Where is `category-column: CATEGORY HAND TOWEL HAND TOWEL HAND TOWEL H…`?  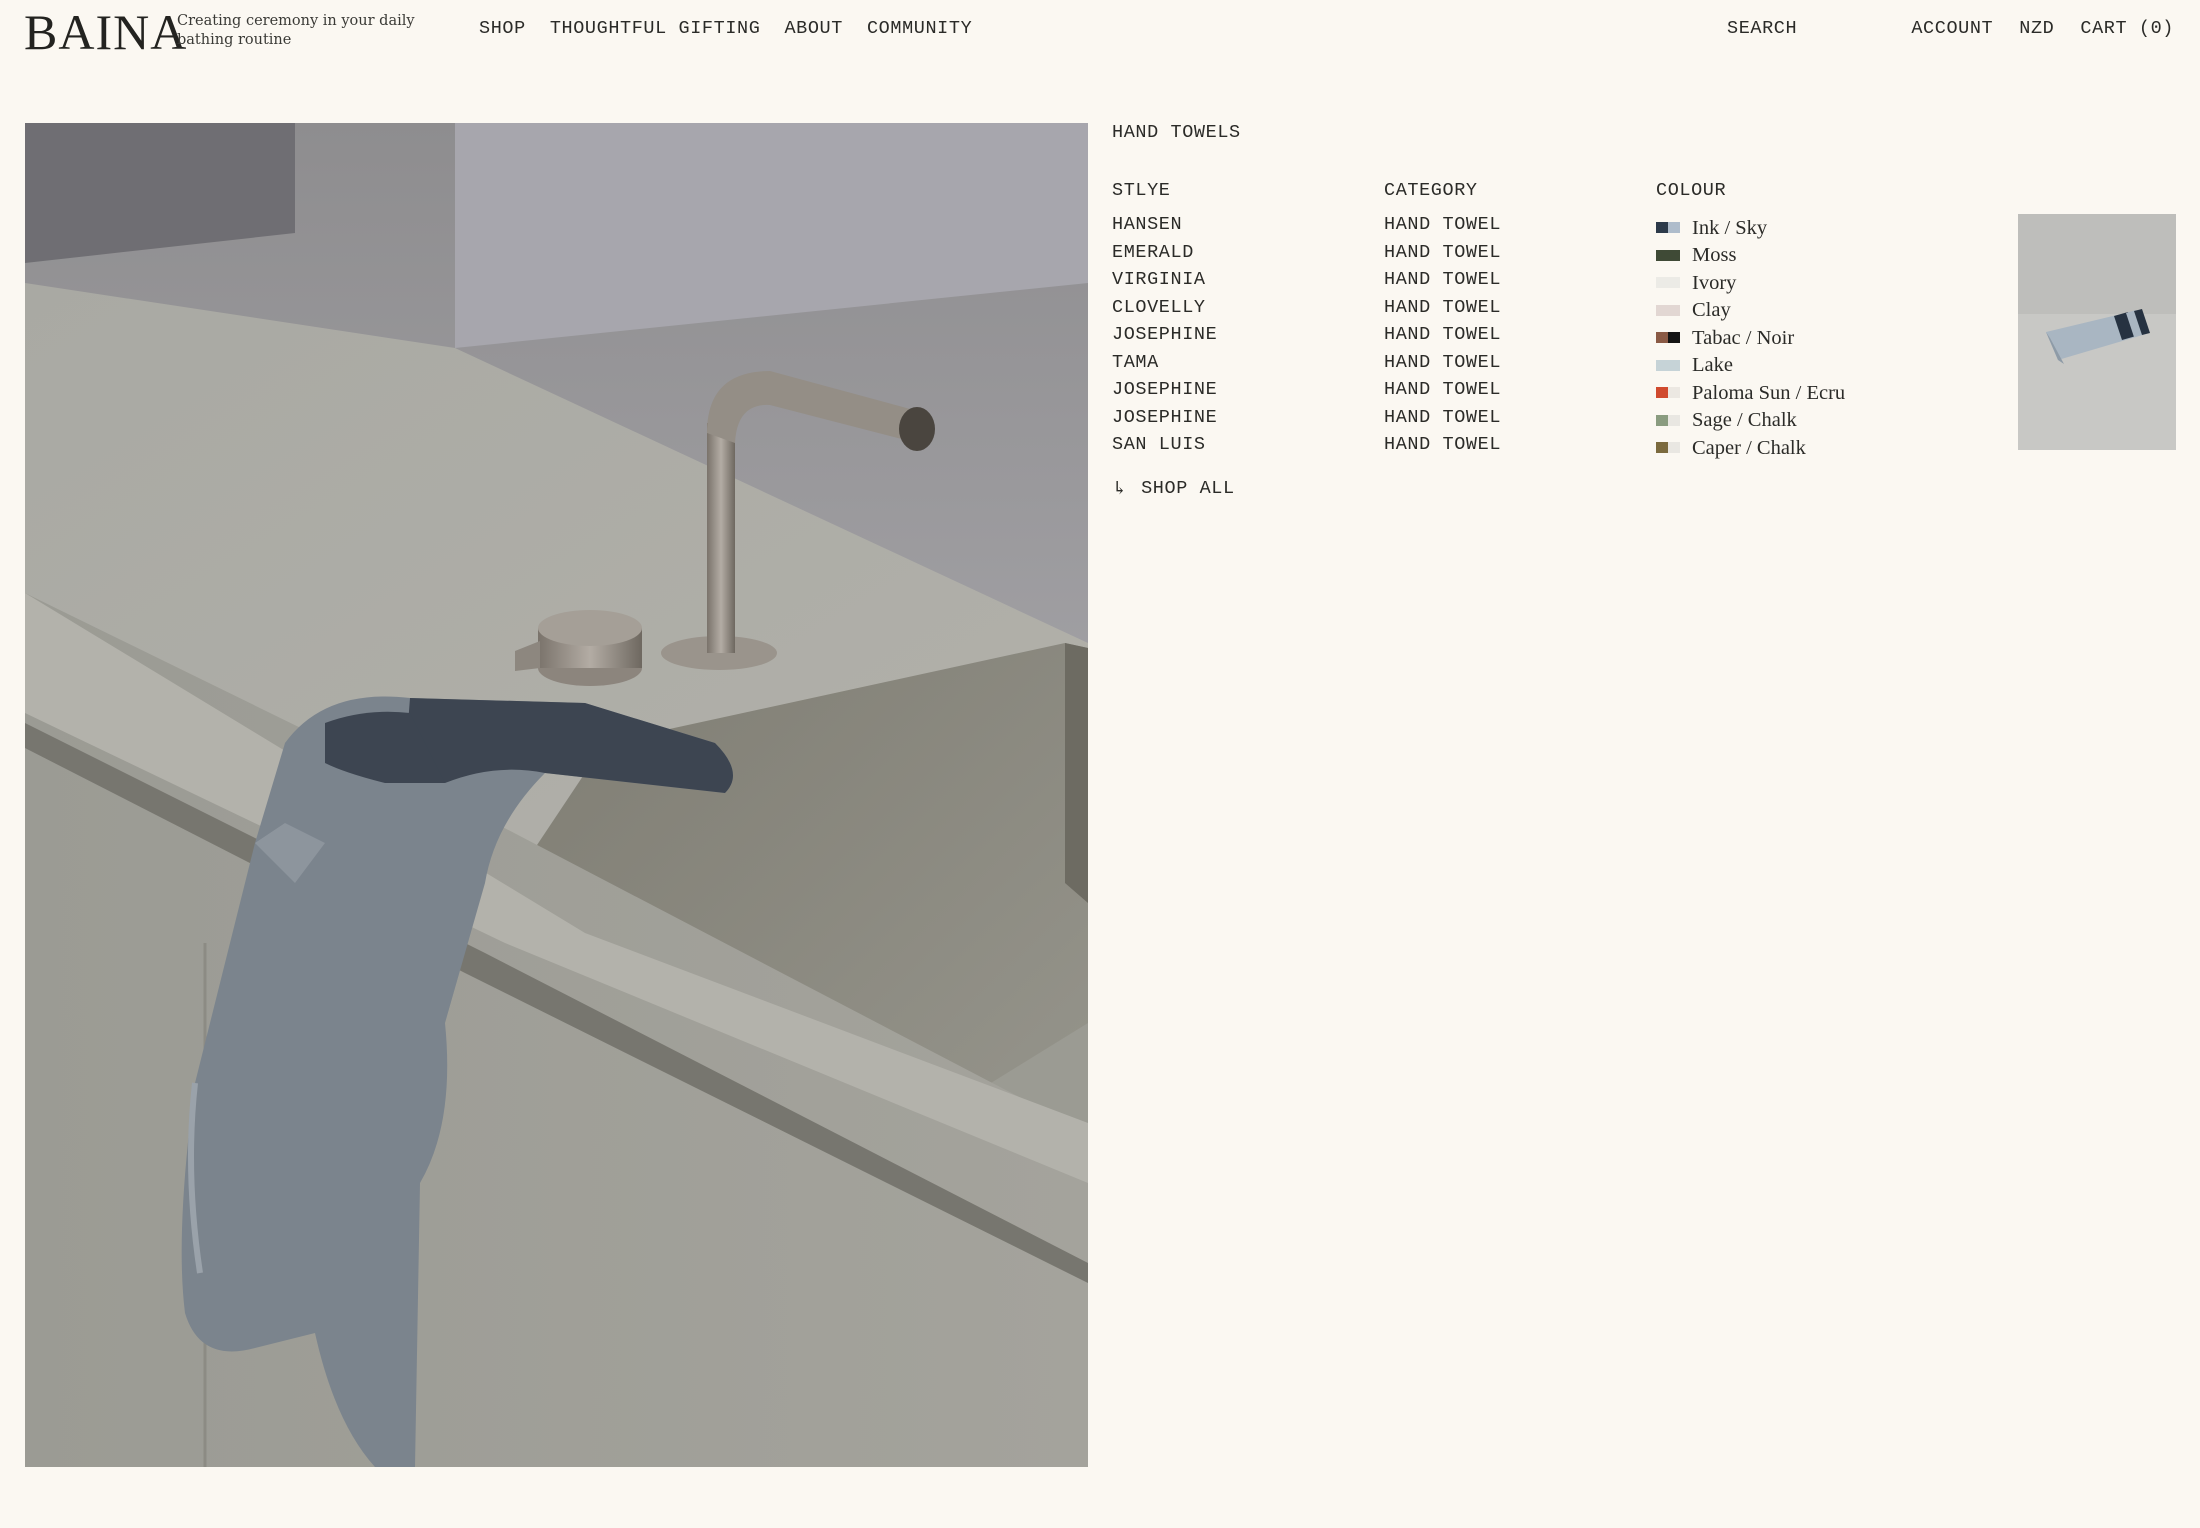
category-column: CATEGORY HAND TOWEL HAND TOWEL HAND TOWEL H… is located at coordinates (1442, 321).